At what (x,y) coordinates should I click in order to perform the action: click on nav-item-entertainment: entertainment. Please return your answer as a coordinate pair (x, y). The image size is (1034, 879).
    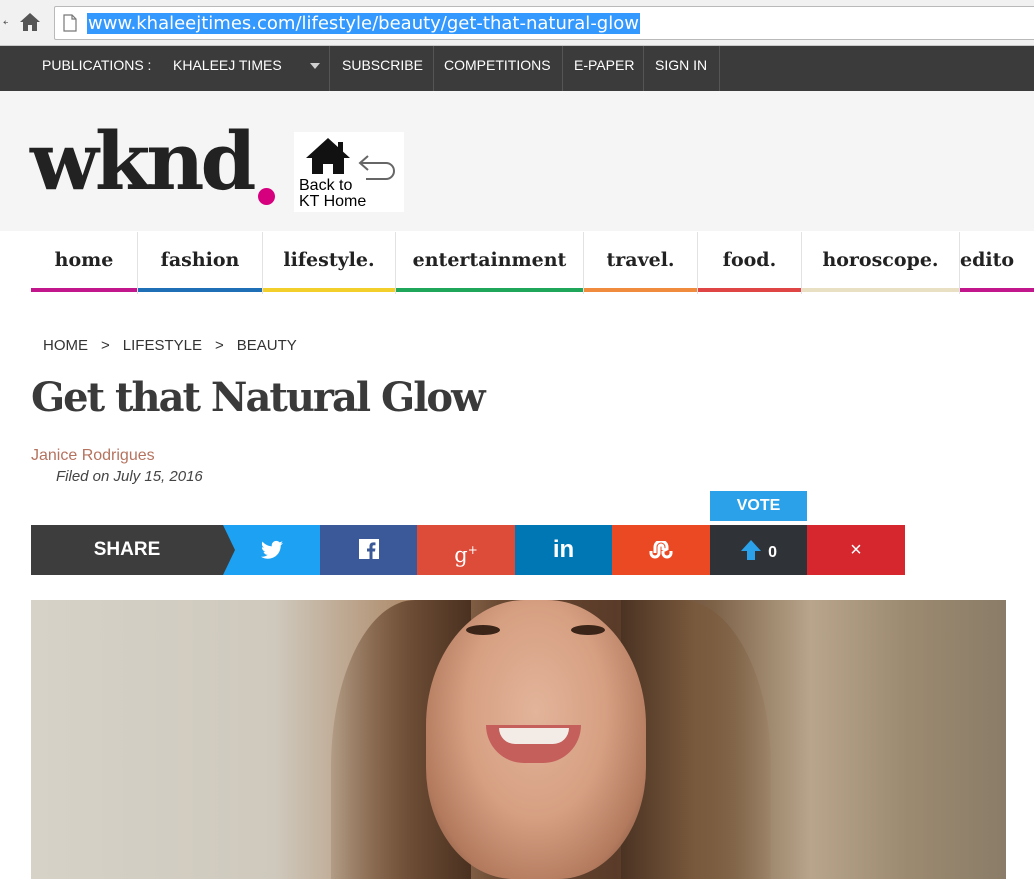
    Looking at the image, I should click on (490, 263).